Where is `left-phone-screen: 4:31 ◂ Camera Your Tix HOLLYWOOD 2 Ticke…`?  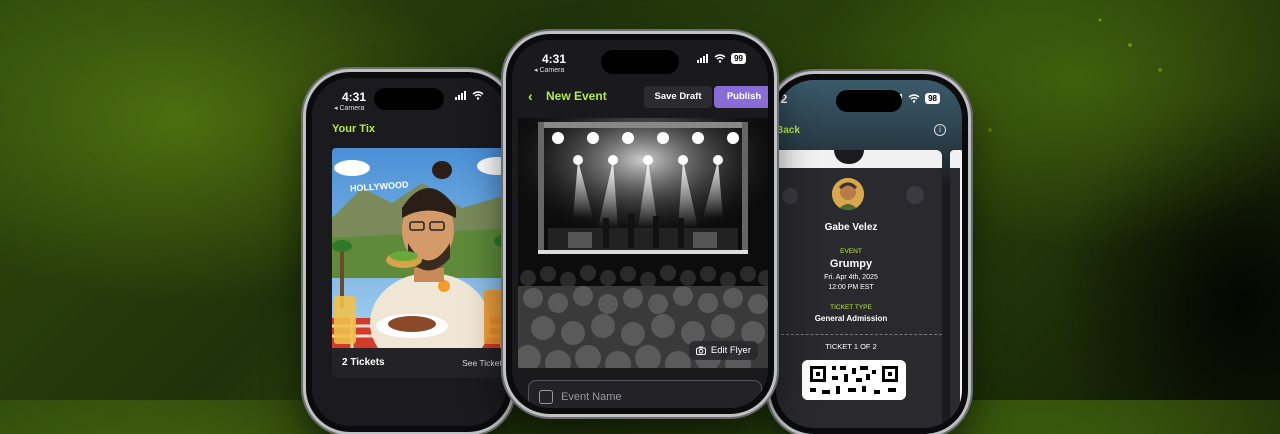
left-phone-screen: 4:31 ◂ Camera Your Tix HOLLYWOOD 2 Ticke… is located at coordinates (409, 252).